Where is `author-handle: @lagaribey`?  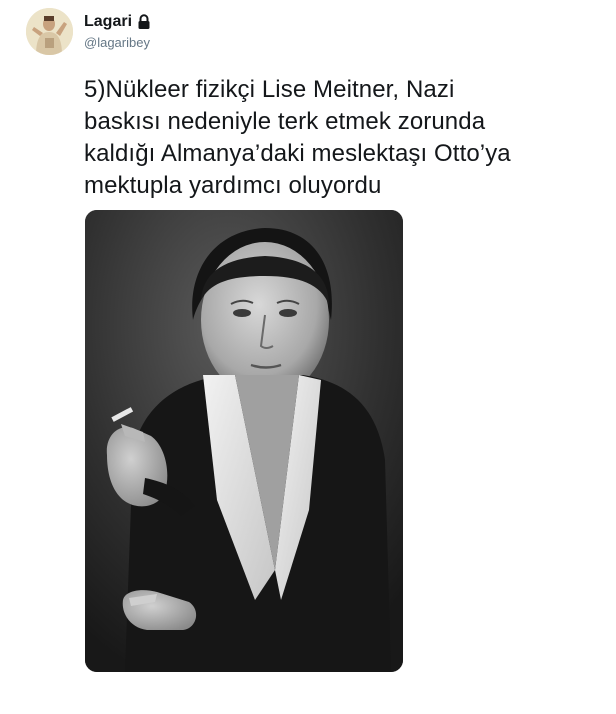
author-handle: @lagaribey is located at coordinates (117, 42).